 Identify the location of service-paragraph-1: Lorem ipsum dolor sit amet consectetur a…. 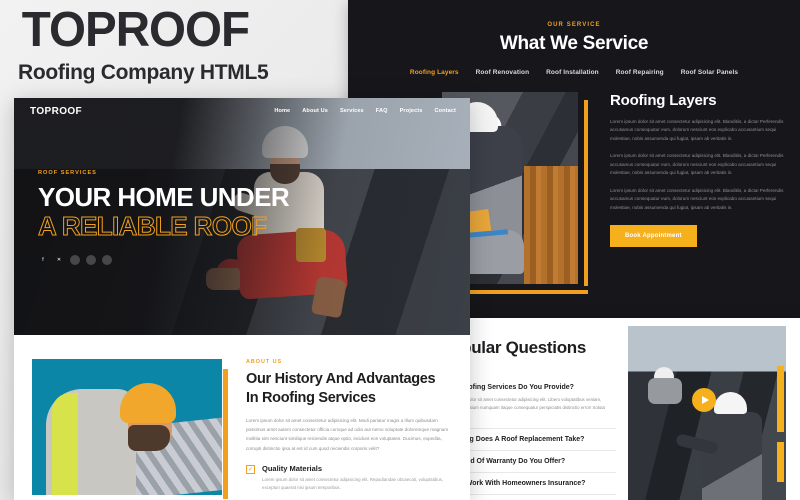
(697, 130).